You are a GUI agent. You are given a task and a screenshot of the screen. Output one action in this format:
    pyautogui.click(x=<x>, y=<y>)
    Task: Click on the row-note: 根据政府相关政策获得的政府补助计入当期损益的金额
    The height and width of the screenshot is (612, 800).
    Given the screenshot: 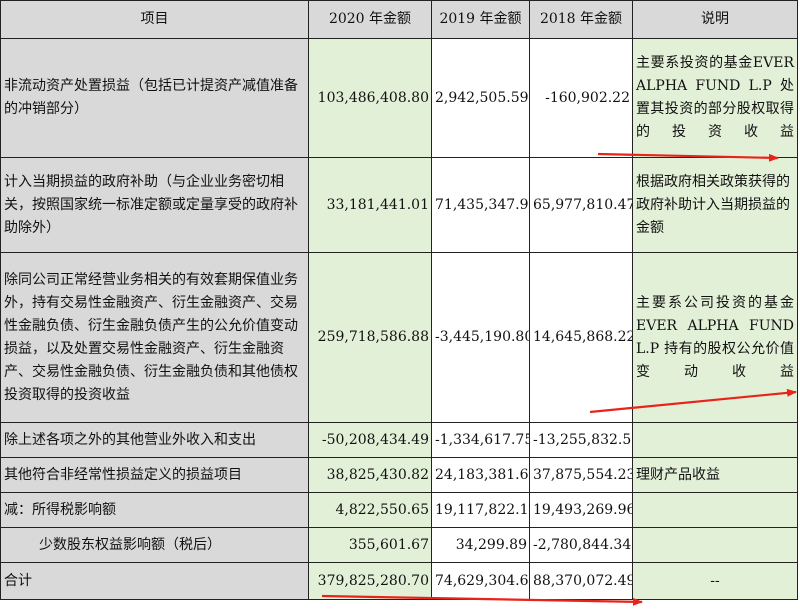 What is the action you would take?
    pyautogui.click(x=715, y=205)
    